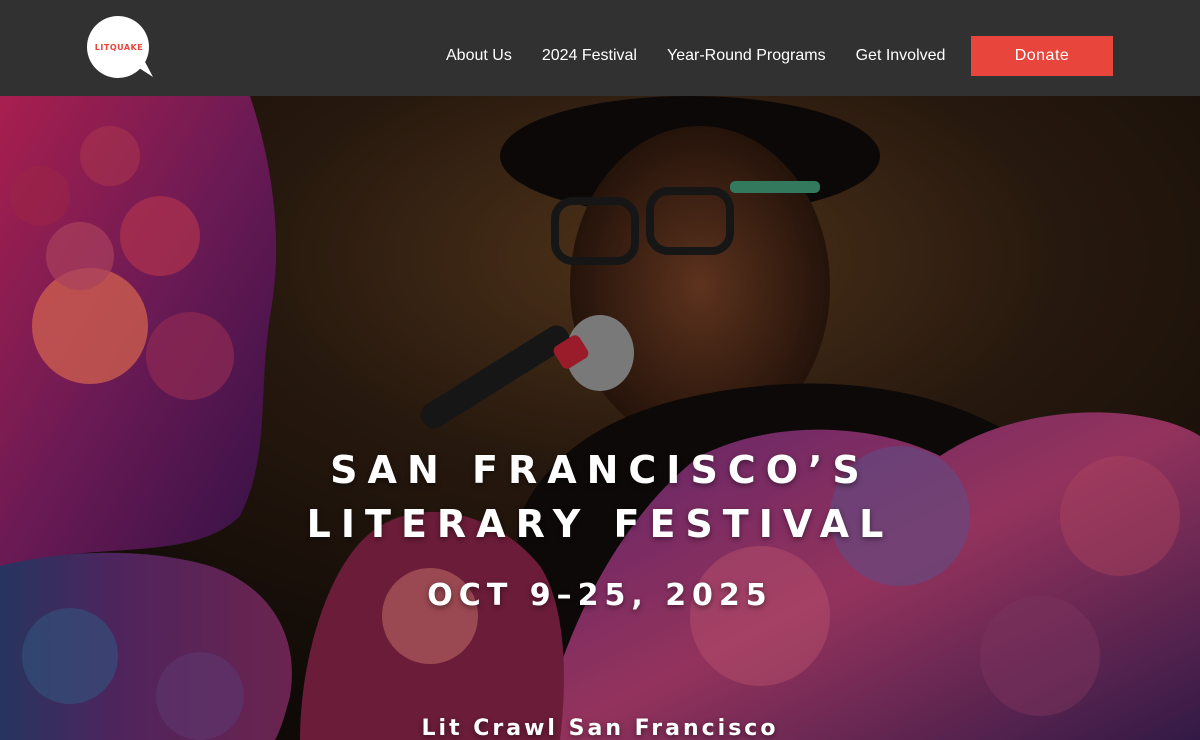 Image resolution: width=1200 pixels, height=740 pixels. Describe the element at coordinates (600, 728) in the screenshot. I see `hero-subtitle: Lit Crawl San Francisco` at that location.